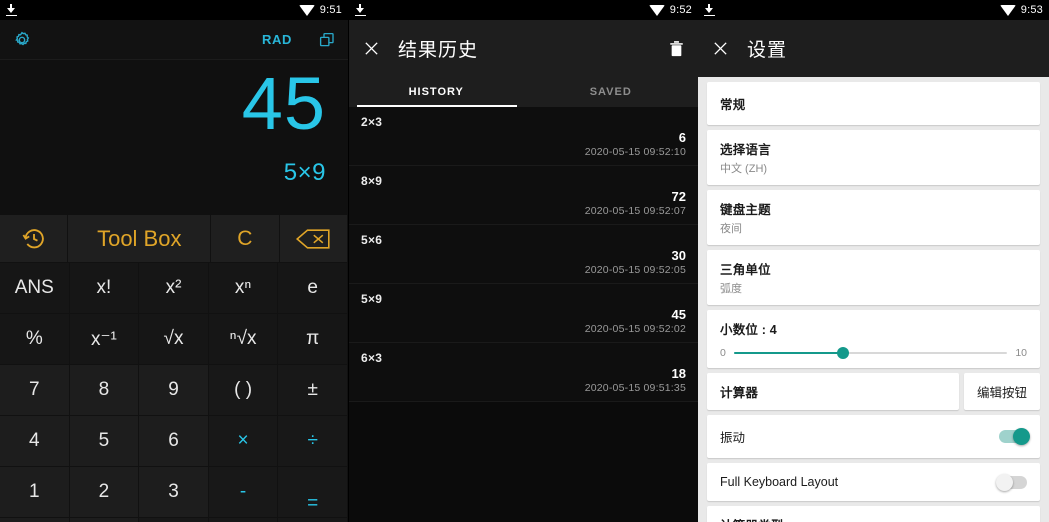  Describe the element at coordinates (873, 339) in the screenshot. I see `setting-decimal-places: 小数位 : 4 0 10` at that location.